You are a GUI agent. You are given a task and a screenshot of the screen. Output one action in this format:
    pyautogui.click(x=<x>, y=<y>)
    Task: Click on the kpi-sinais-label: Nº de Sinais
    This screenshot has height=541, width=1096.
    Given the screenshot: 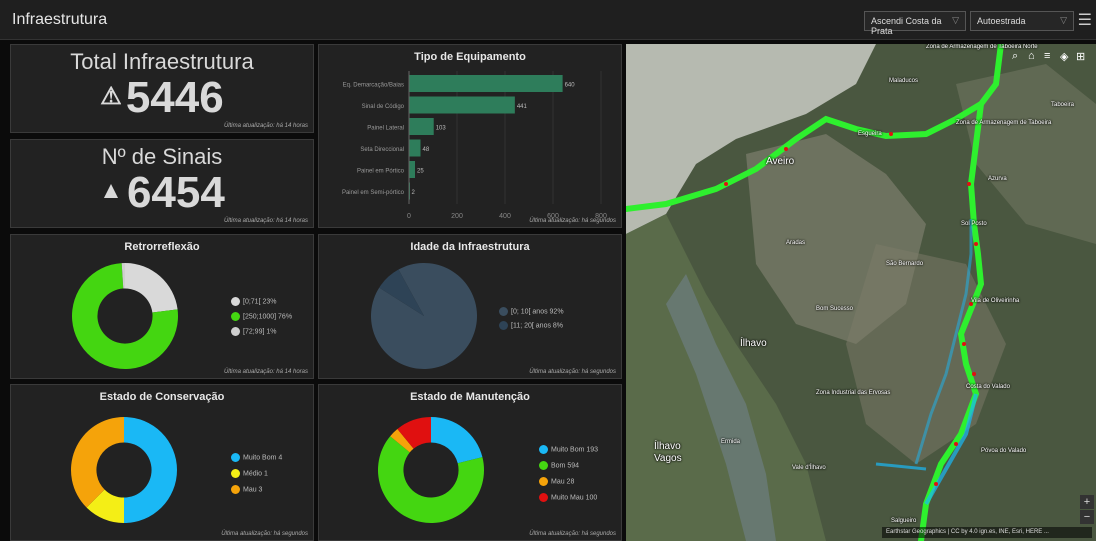 What is the action you would take?
    pyautogui.click(x=162, y=156)
    